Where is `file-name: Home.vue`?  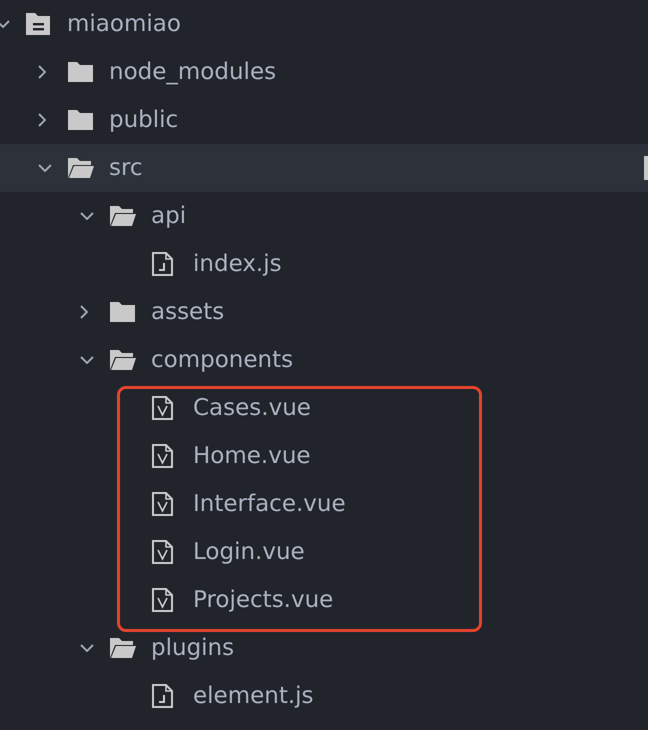
file-name: Home.vue is located at coordinates (252, 456).